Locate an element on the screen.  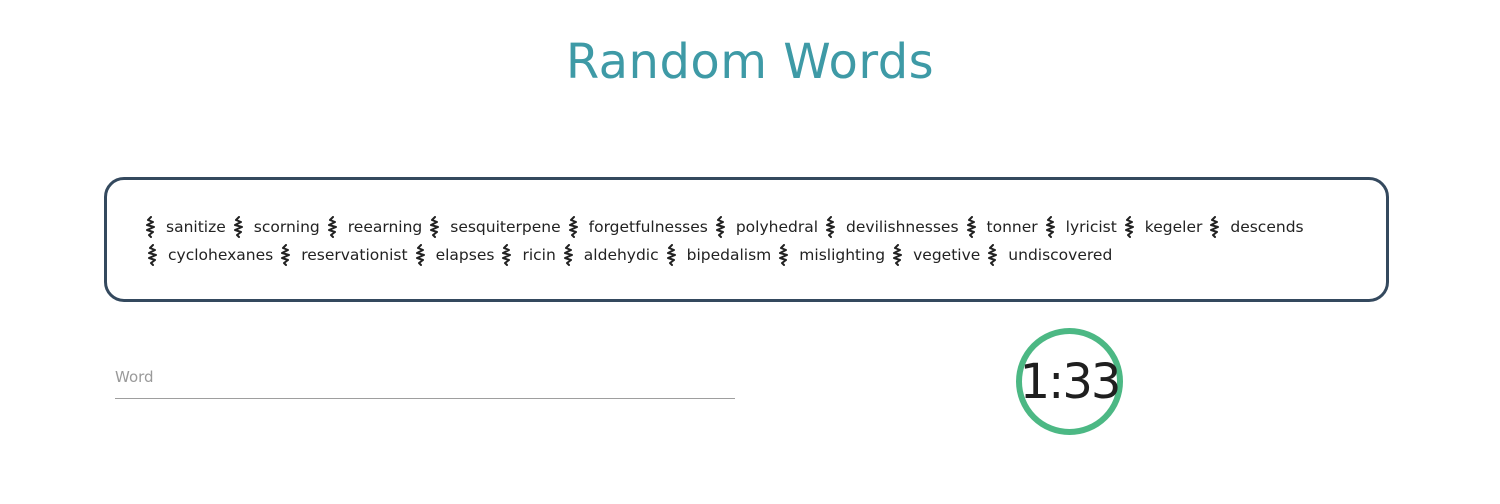
word-item: elapses is located at coordinates (451, 255).